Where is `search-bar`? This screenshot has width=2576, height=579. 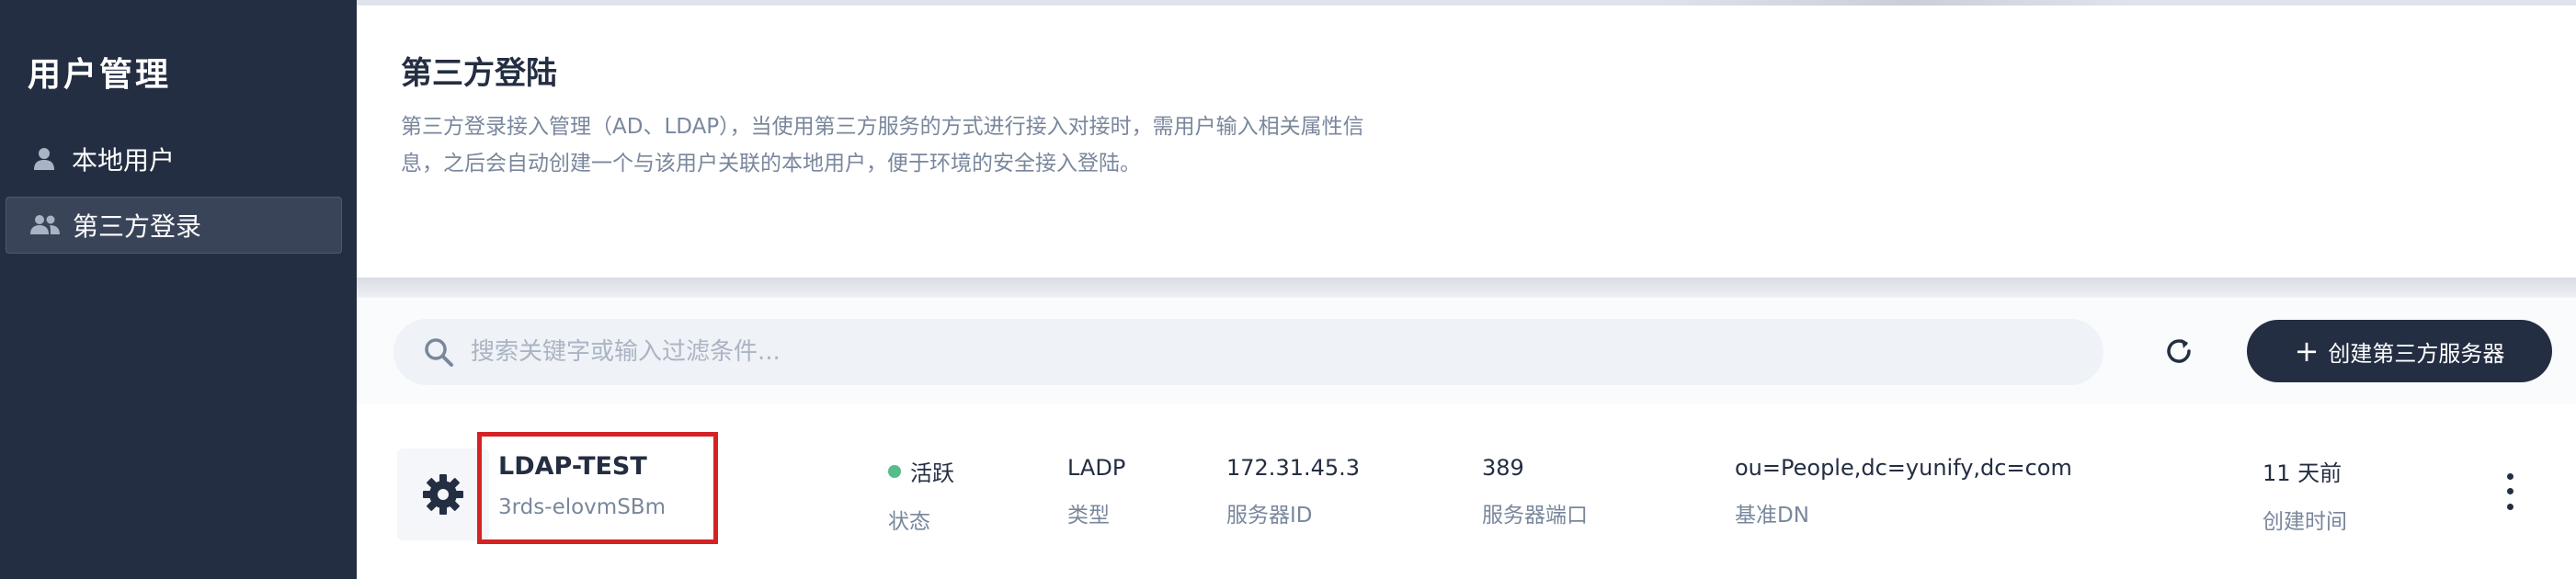 search-bar is located at coordinates (1248, 352).